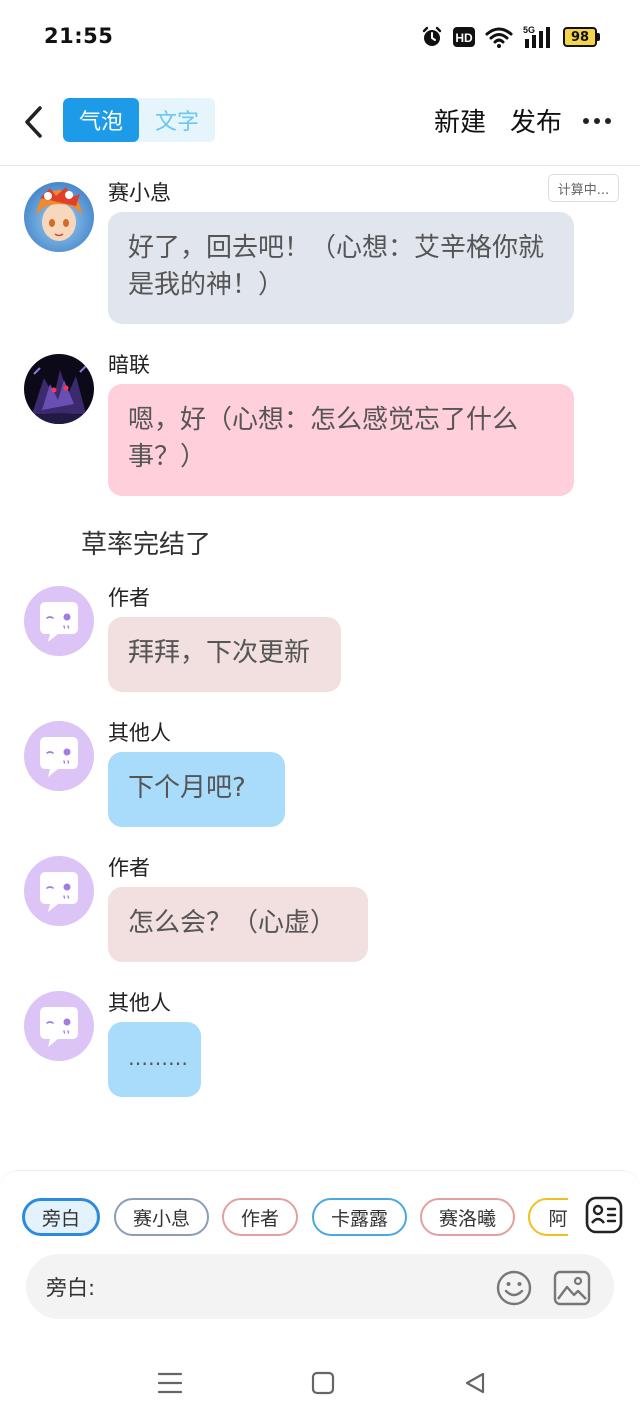 The image size is (640, 1422). I want to click on composer-panel: 旁白 赛小息 作者 卡露露 赛洛曦 阿 旁白:, so click(320, 1256).